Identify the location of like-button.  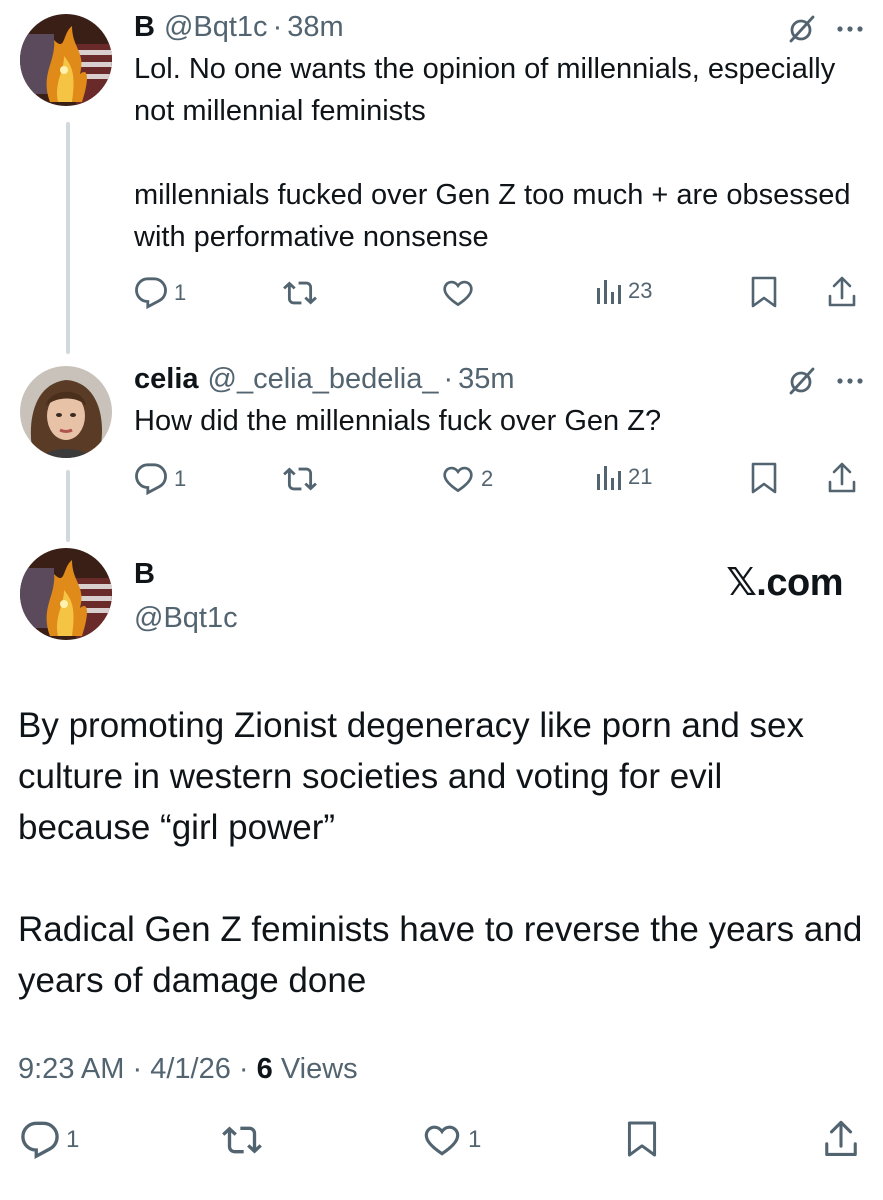
(461, 293).